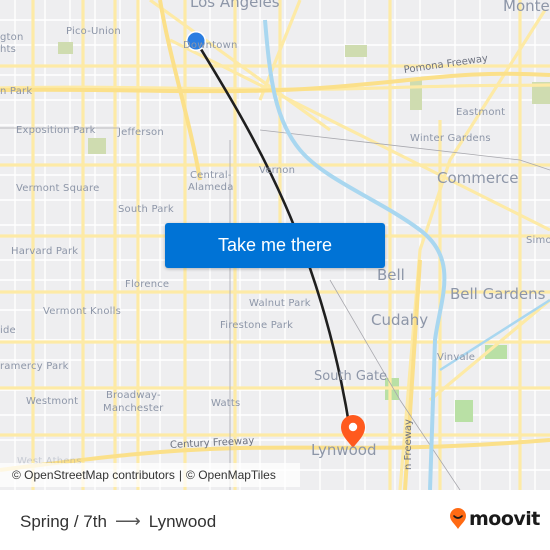  What do you see at coordinates (52, 401) in the screenshot?
I see `place-label: Westmont` at bounding box center [52, 401].